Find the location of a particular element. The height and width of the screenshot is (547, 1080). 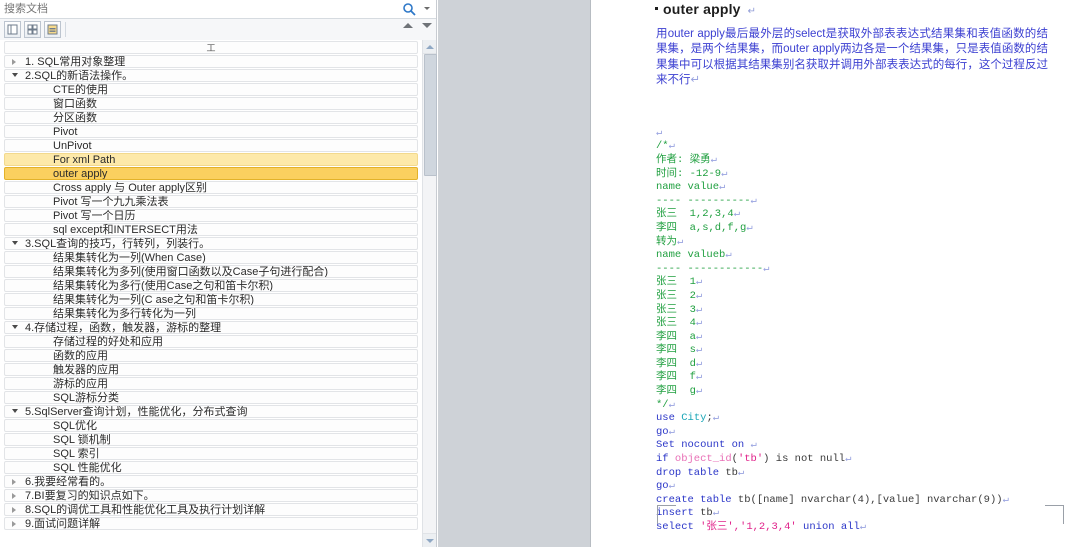

outline-item: 结果集转化为多行(使用Case之句和笛卡尔积) is located at coordinates (211, 285).